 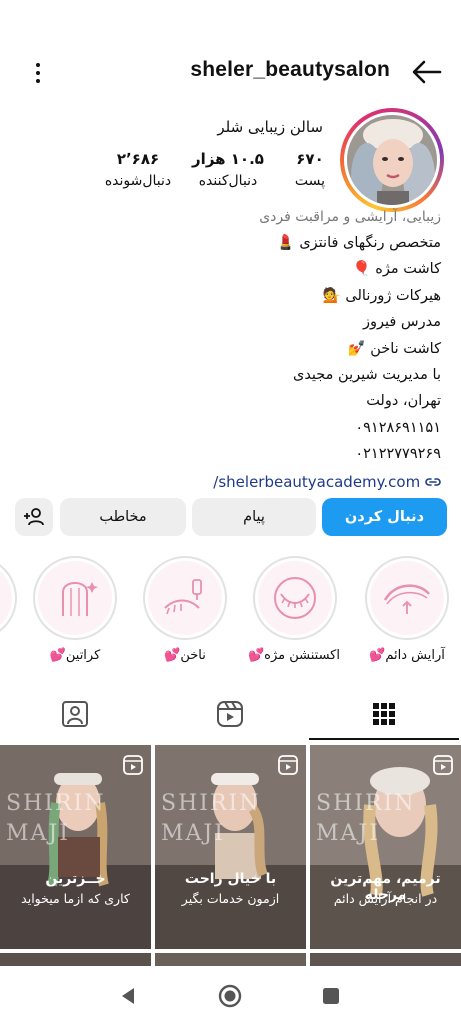 I want to click on message-button: پیام, so click(x=254, y=517).